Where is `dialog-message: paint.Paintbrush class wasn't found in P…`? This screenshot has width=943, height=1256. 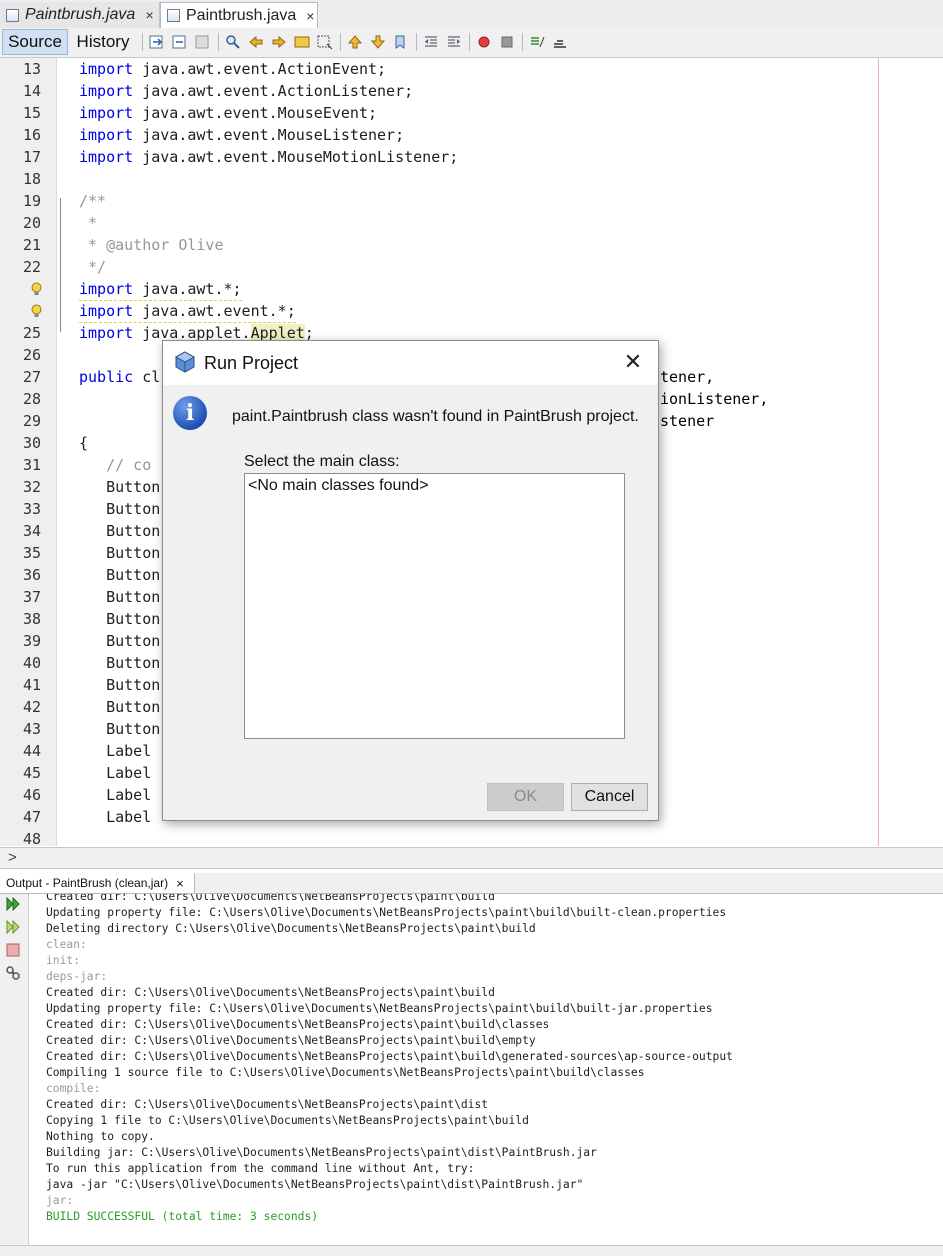 dialog-message: paint.Paintbrush class wasn't found in P… is located at coordinates (435, 416).